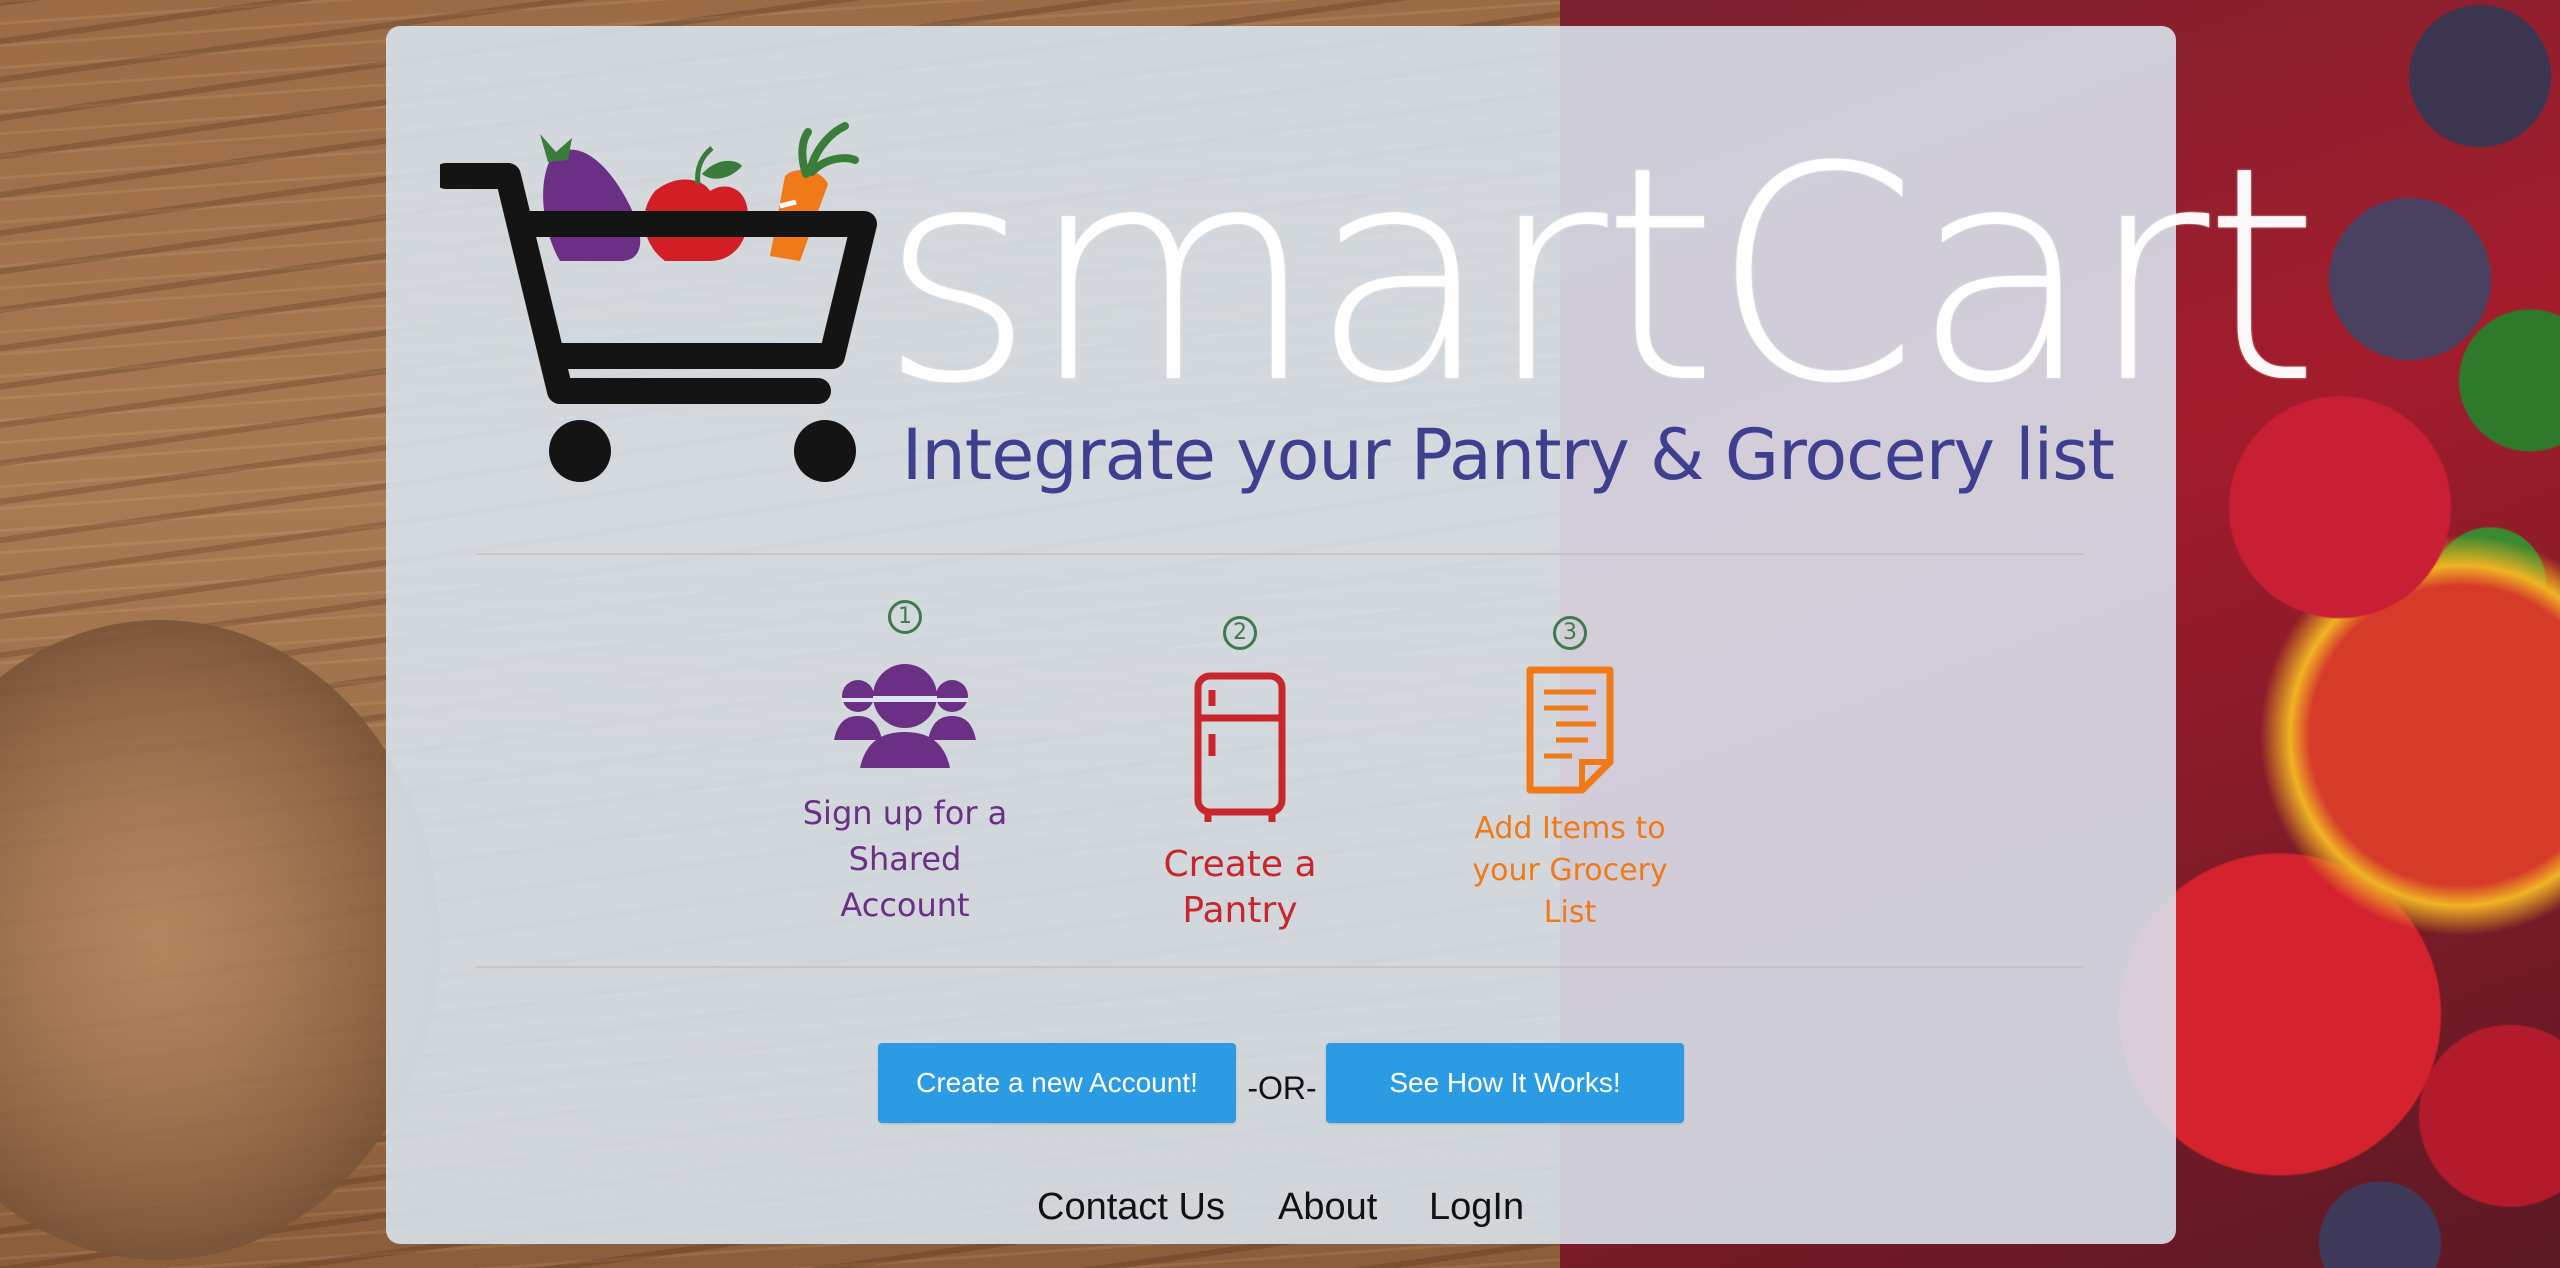 The image size is (2560, 1268). Describe the element at coordinates (1240, 747) in the screenshot. I see `refrigerator-icon` at that location.